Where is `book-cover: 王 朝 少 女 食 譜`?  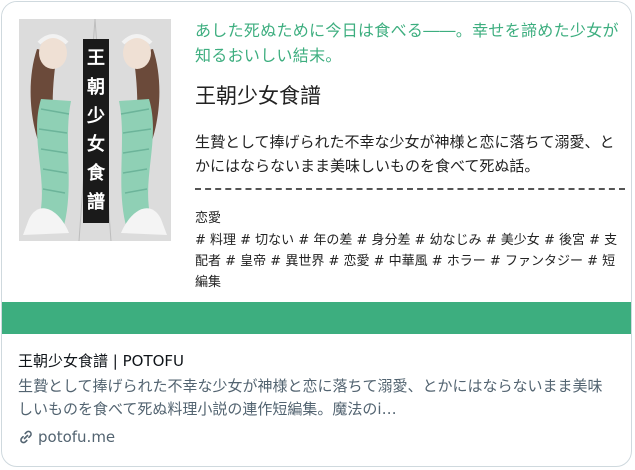
book-cover: 王 朝 少 女 食 譜 is located at coordinates (95, 130).